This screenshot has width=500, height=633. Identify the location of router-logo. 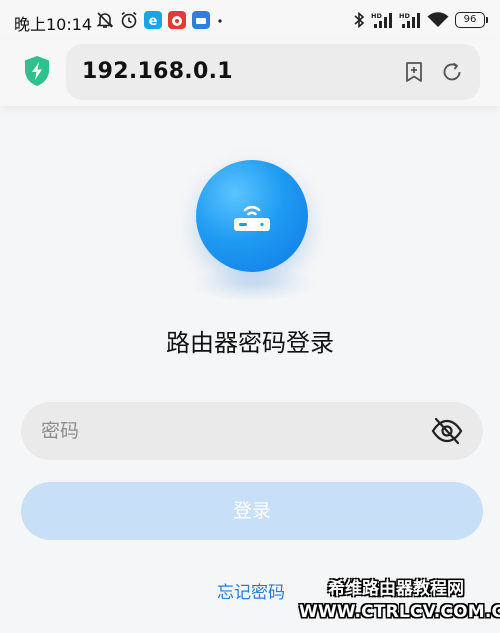
(252, 216).